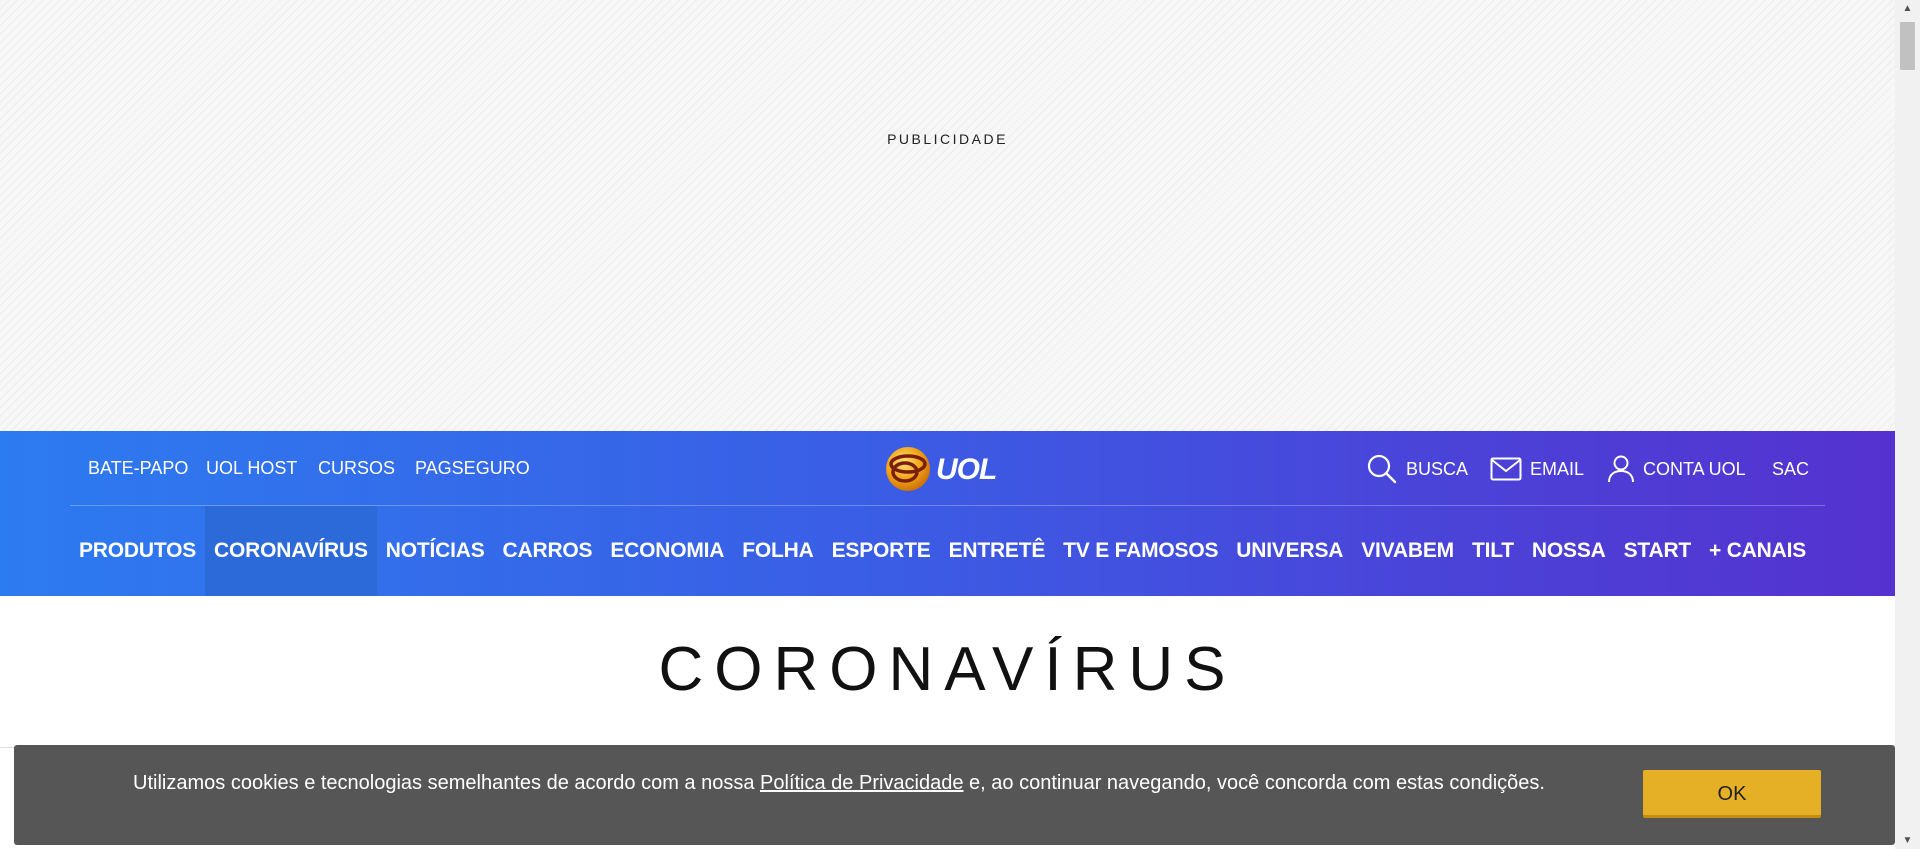  What do you see at coordinates (1757, 551) in the screenshot?
I see `nav-item-mais-canais: + CANAIS` at bounding box center [1757, 551].